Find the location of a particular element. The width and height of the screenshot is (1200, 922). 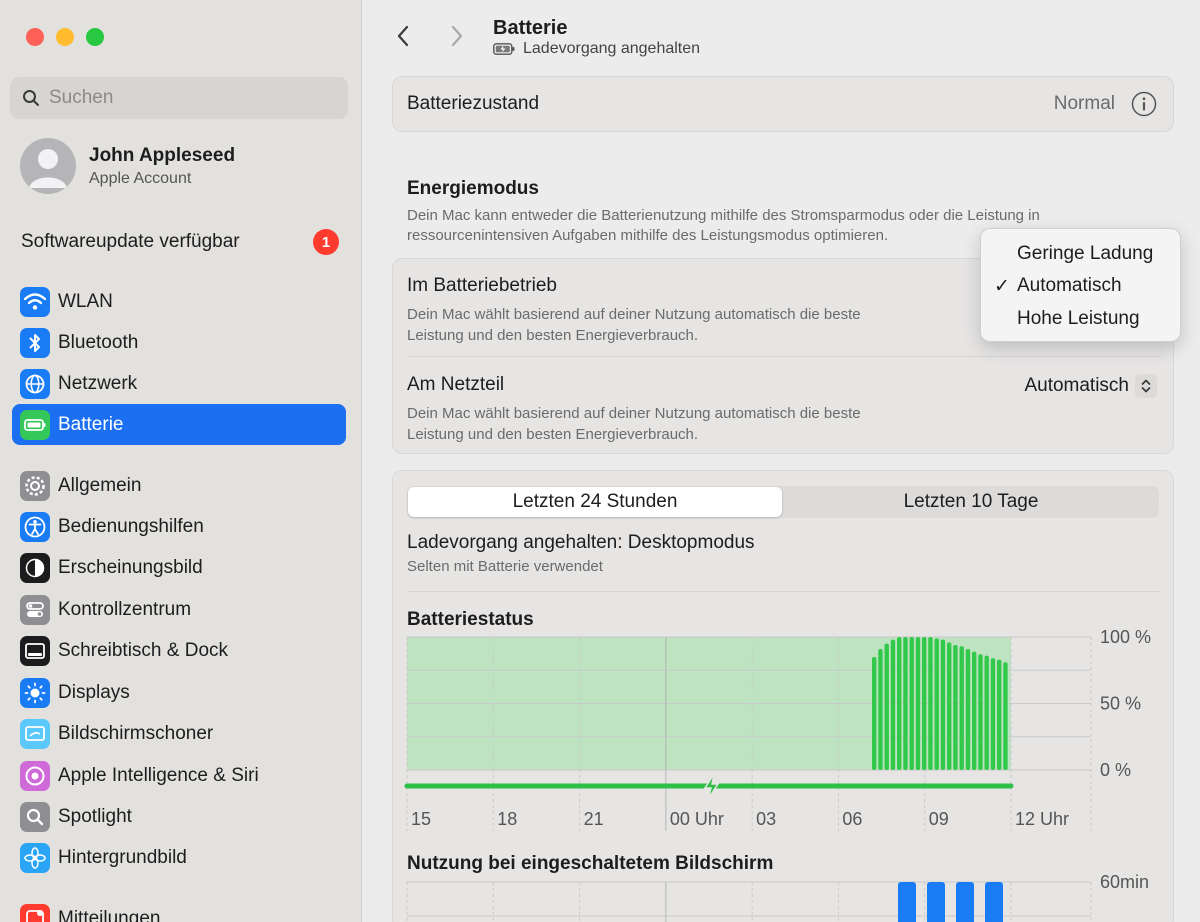

avatar is located at coordinates (48, 166).